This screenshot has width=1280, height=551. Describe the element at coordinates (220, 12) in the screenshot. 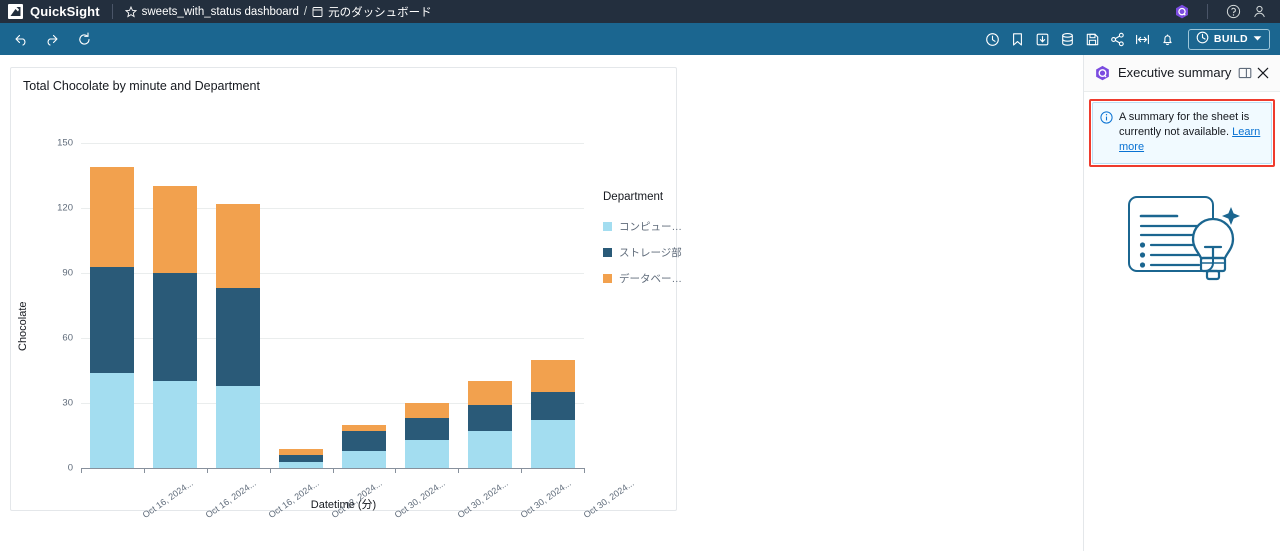

I see `breadcrumb-dashboard-name: sweets_with_status dashboard` at that location.